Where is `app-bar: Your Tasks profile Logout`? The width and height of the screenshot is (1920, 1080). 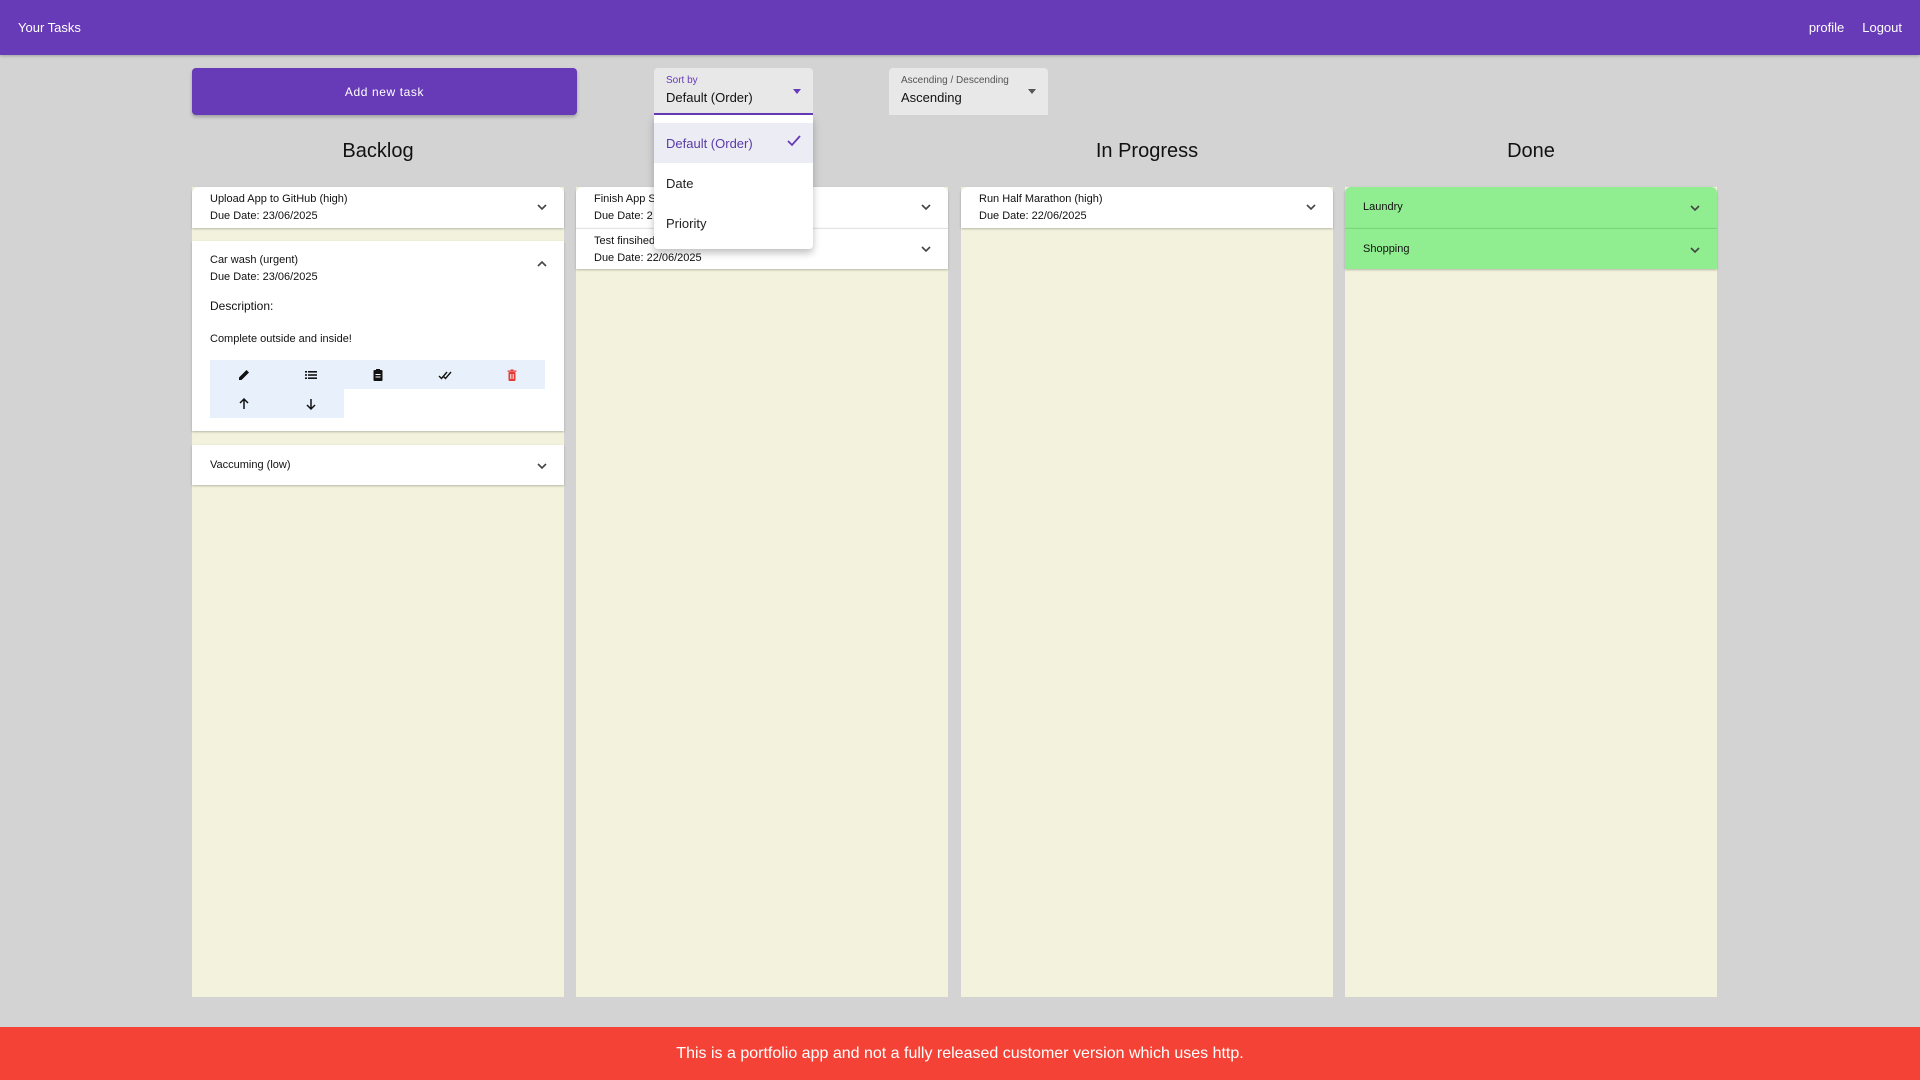
app-bar: Your Tasks profile Logout is located at coordinates (960, 27).